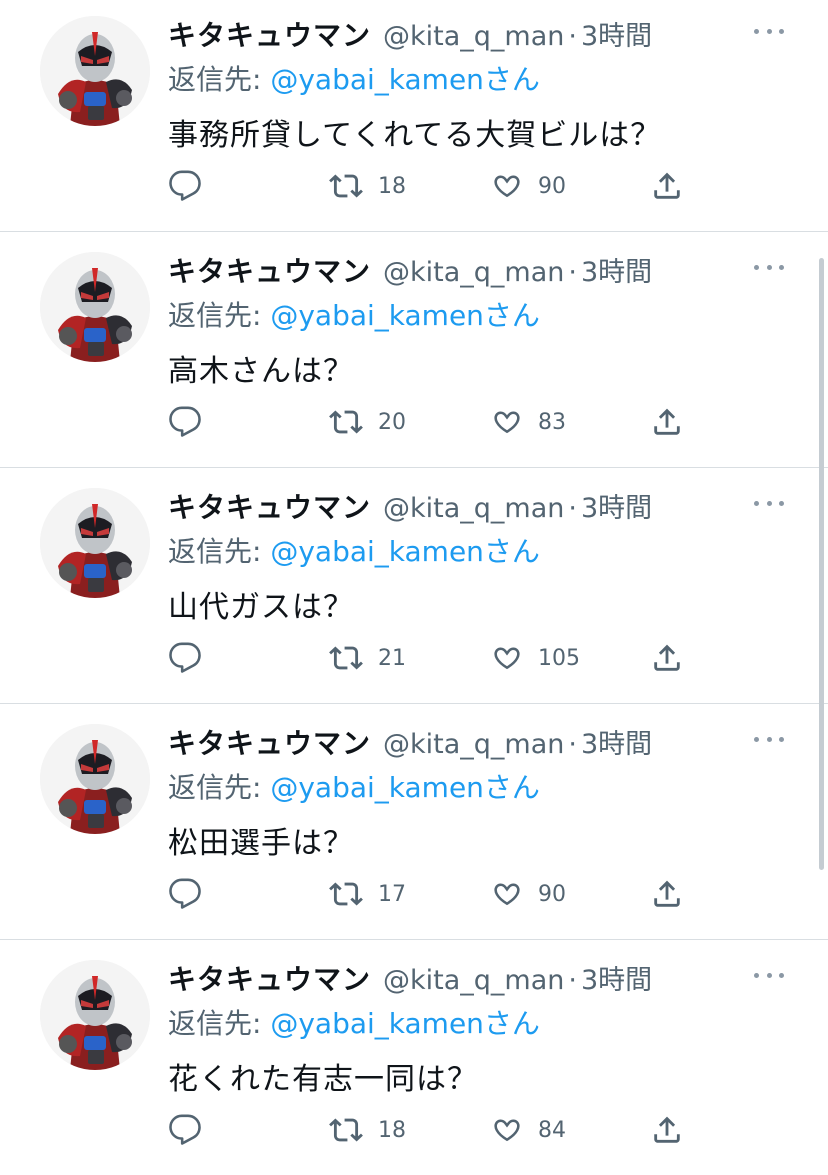  Describe the element at coordinates (428, 422) in the screenshot. I see `action-bar: 20 83` at that location.